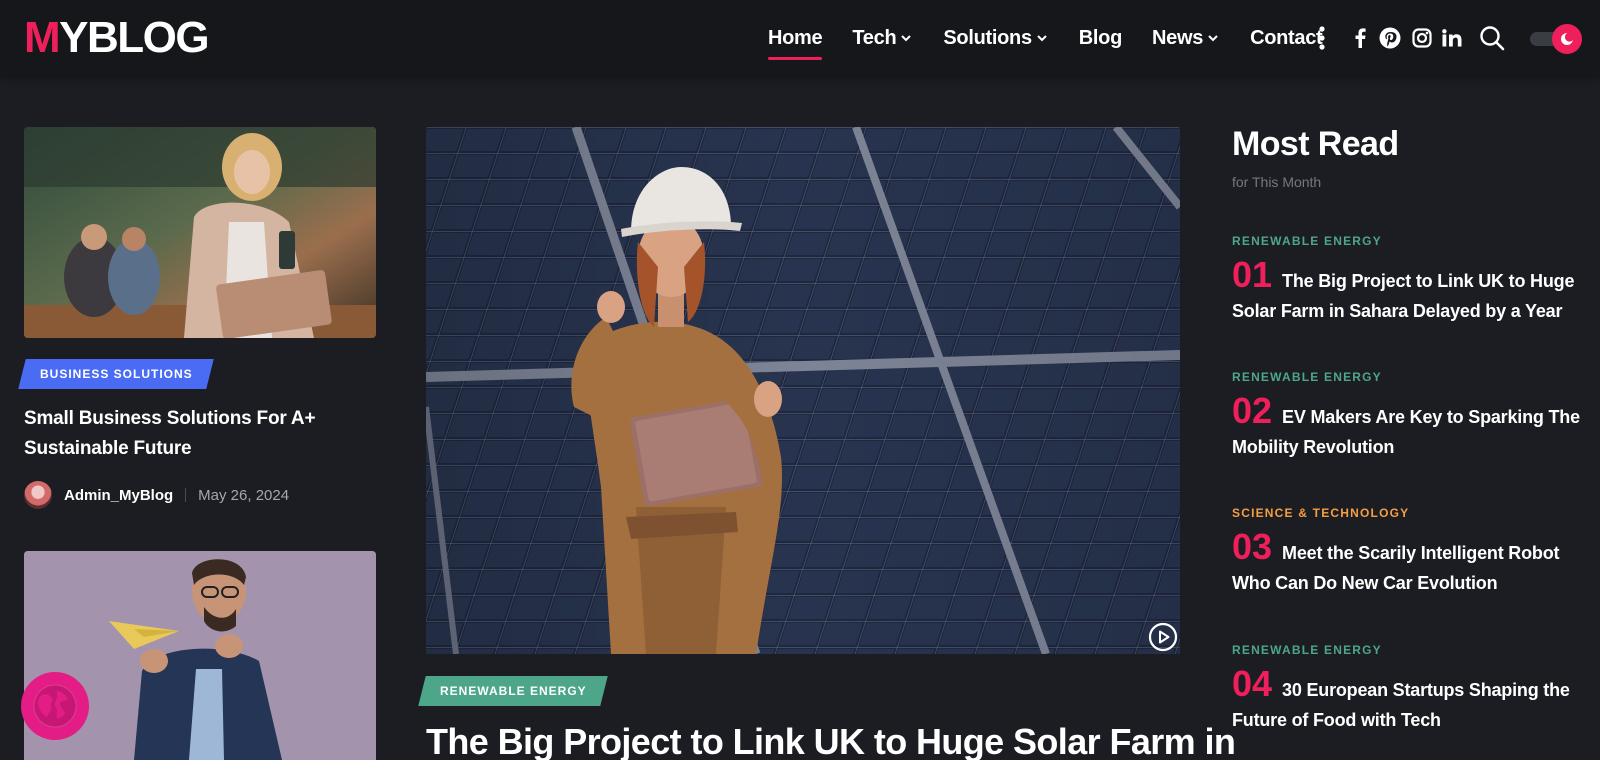 Image resolution: width=1600 pixels, height=760 pixels. Describe the element at coordinates (1178, 37) in the screenshot. I see `nav-news-label: News` at that location.